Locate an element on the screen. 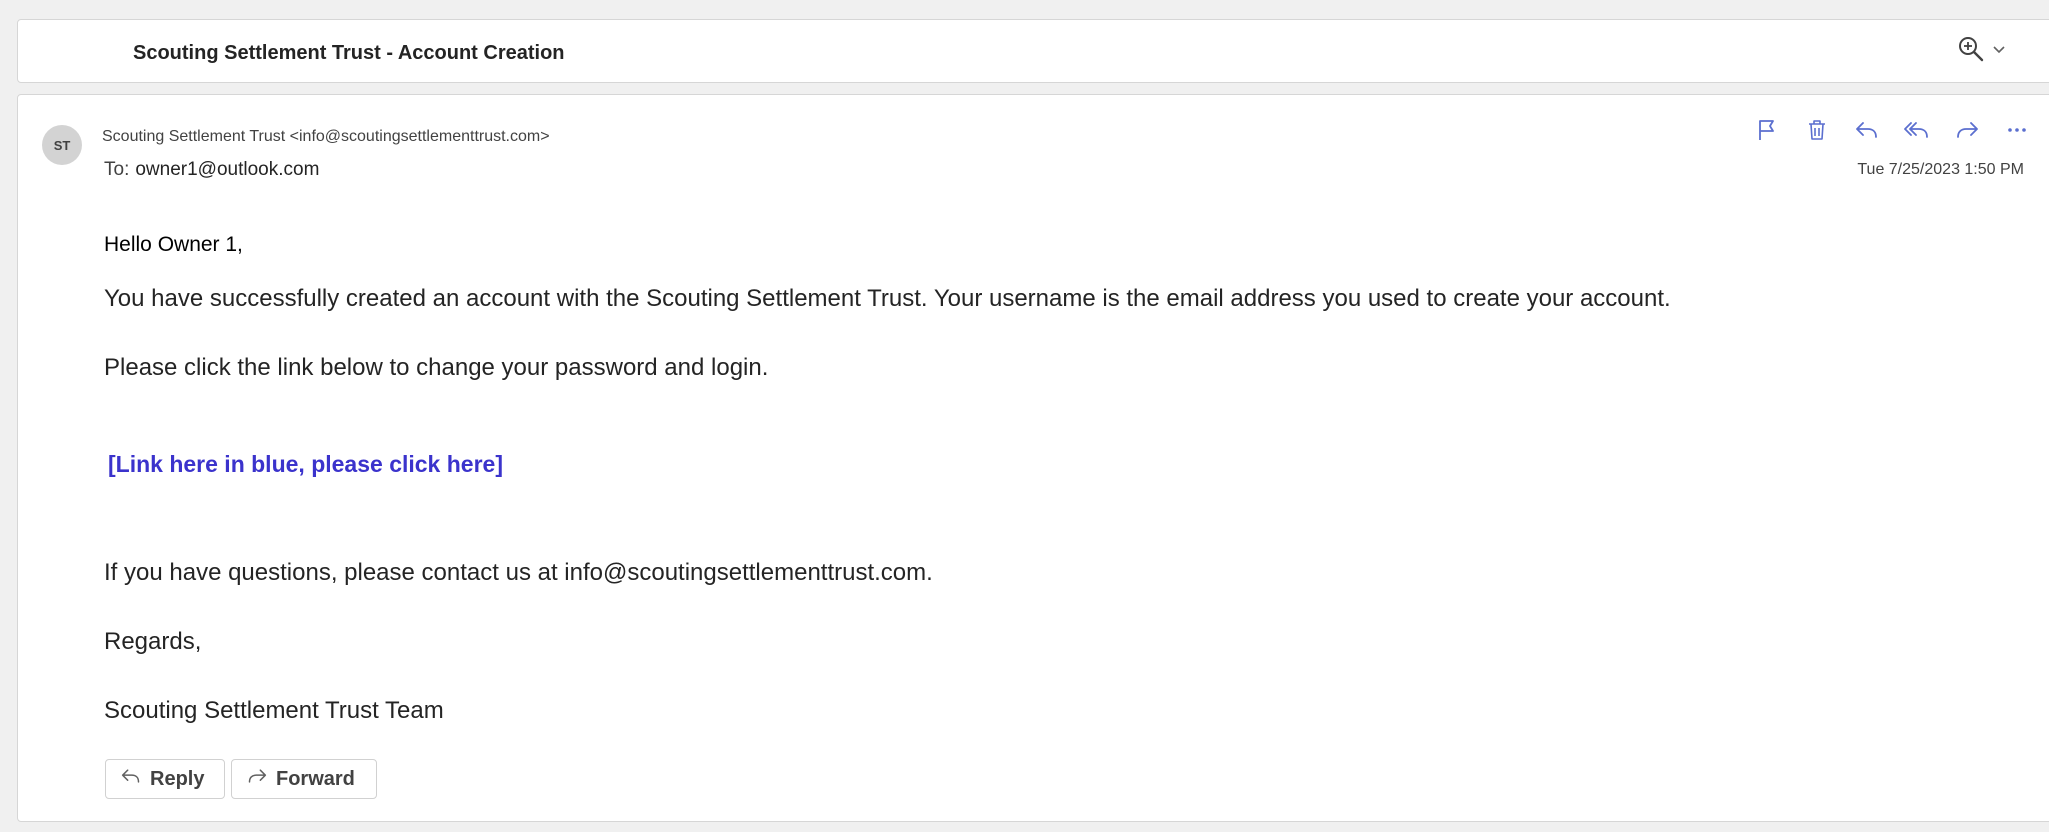  to-label: To: is located at coordinates (117, 169).